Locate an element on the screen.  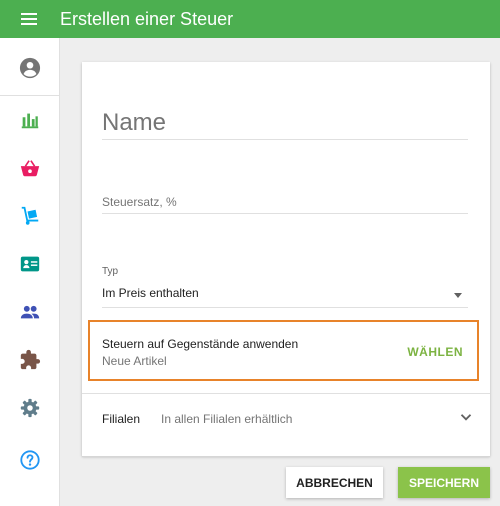
apply-to-items-subtitle: Neue Artikel is located at coordinates (134, 361).